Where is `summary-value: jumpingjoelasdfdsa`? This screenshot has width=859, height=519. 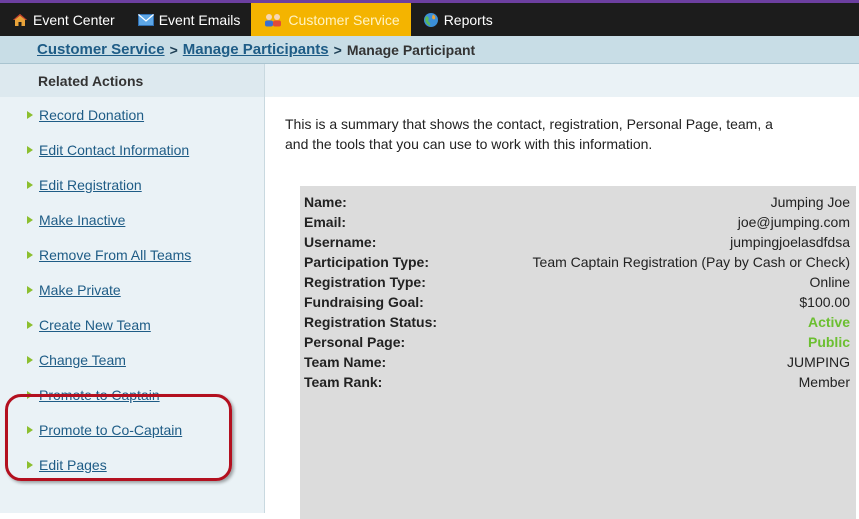
summary-value: jumpingjoelasdfdsa is located at coordinates (790, 242).